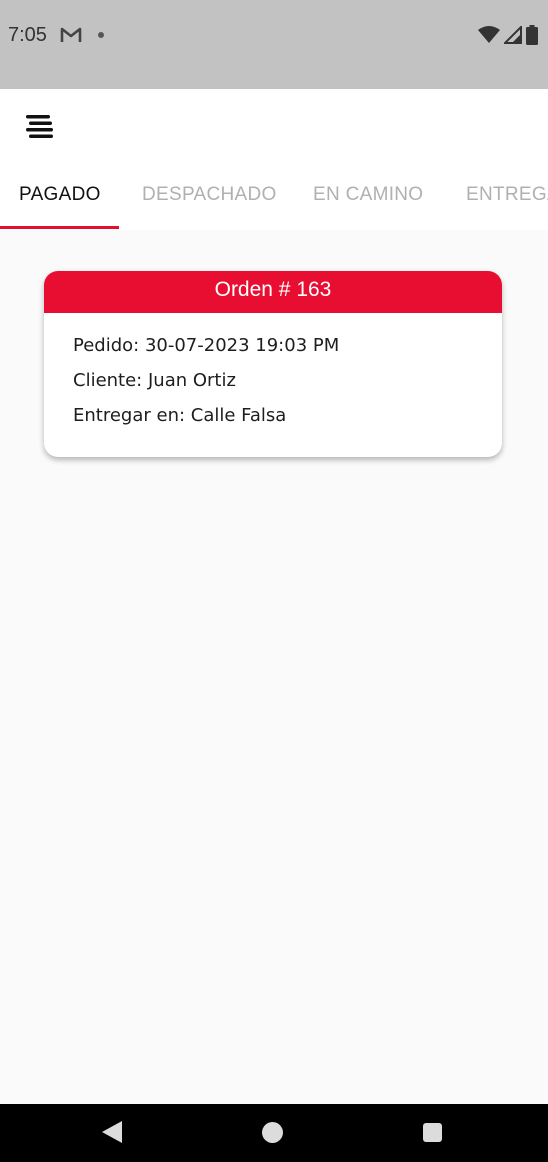 Image resolution: width=548 pixels, height=1162 pixels. I want to click on app-bar, so click(274, 126).